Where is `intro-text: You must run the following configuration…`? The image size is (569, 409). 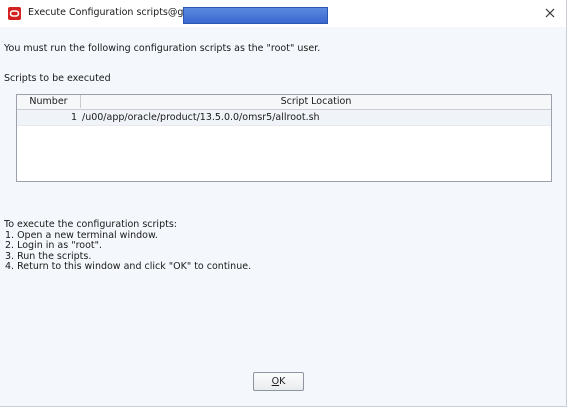 intro-text: You must run the following configuration… is located at coordinates (162, 48).